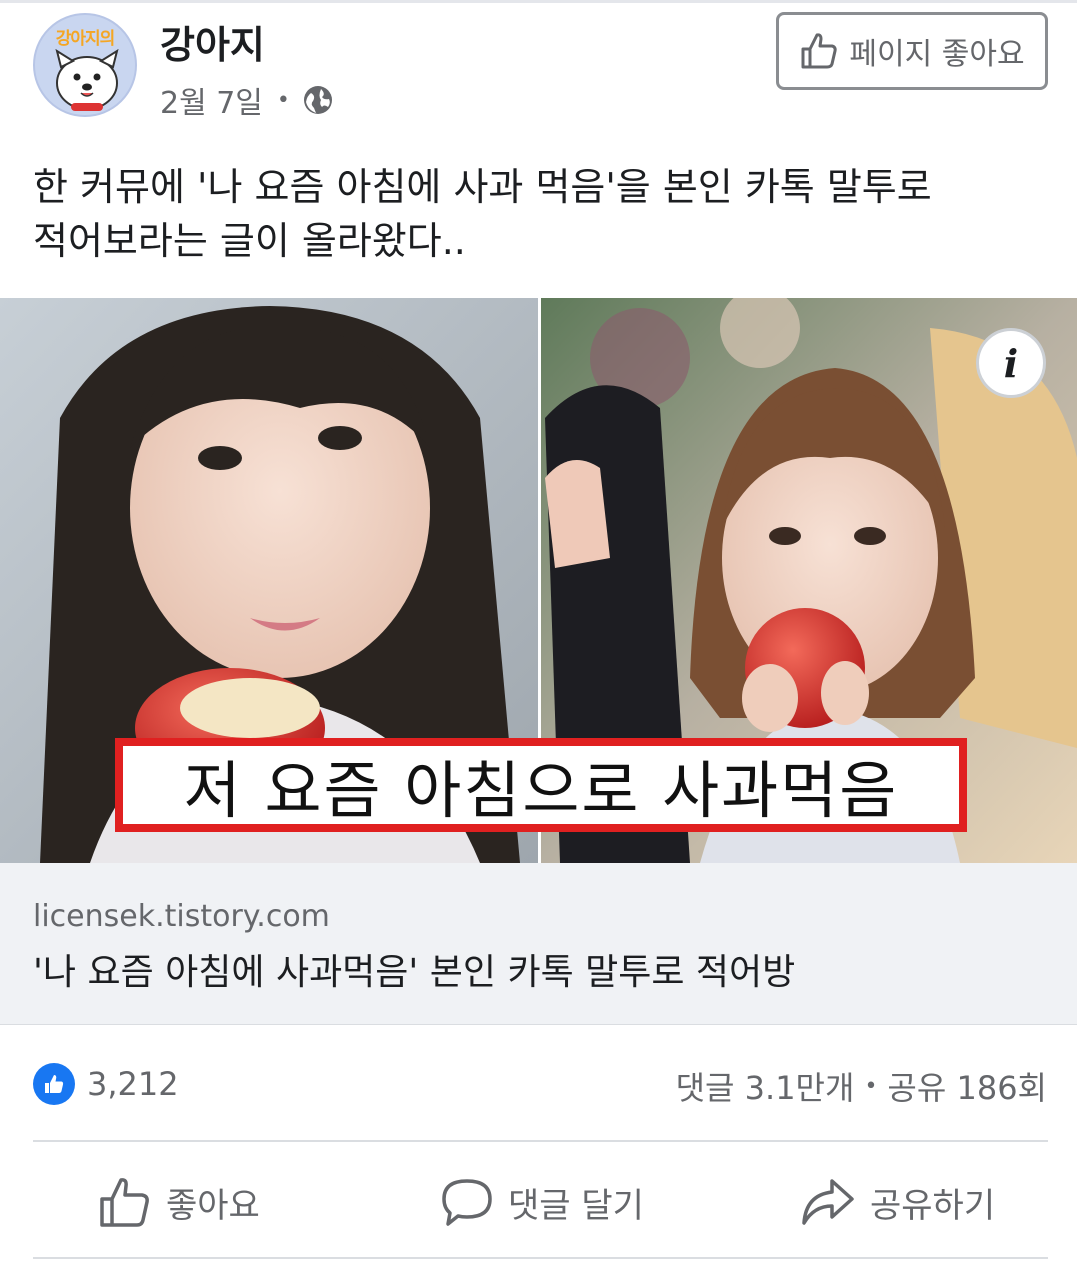 Image resolution: width=1077 pixels, height=1265 pixels. I want to click on like-count: 3,212, so click(133, 1084).